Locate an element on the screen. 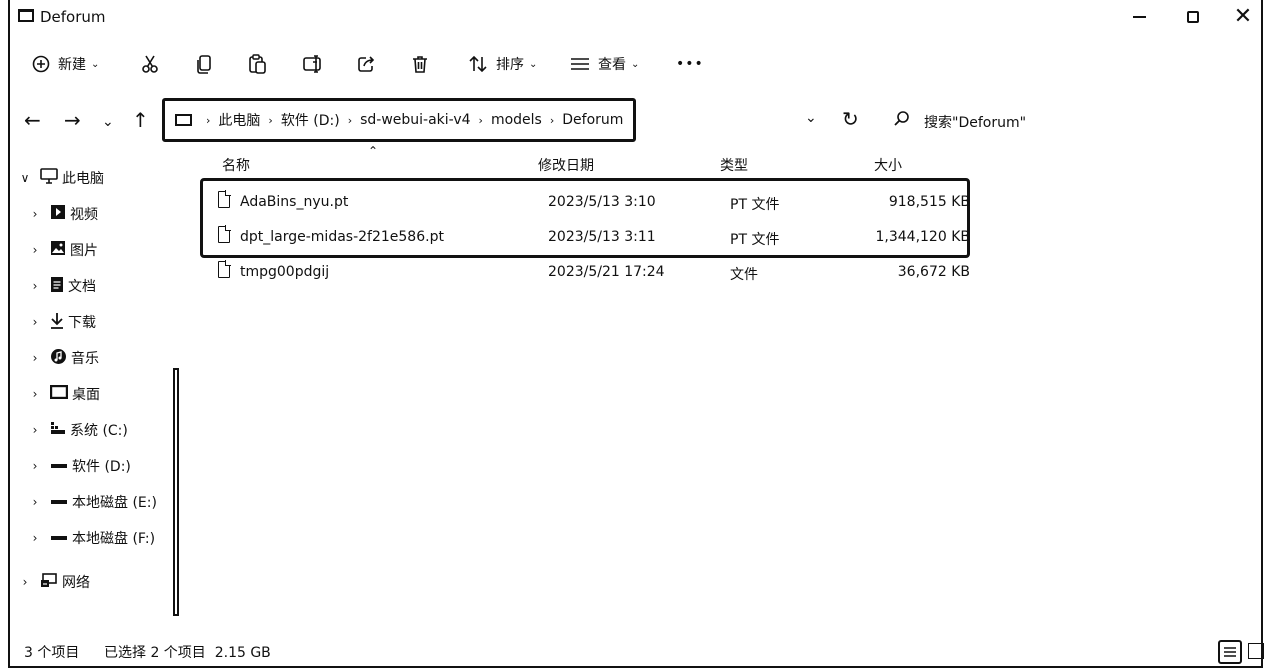 The image size is (1280, 672). sidebar-item-music: › 音乐 is located at coordinates (63, 358).